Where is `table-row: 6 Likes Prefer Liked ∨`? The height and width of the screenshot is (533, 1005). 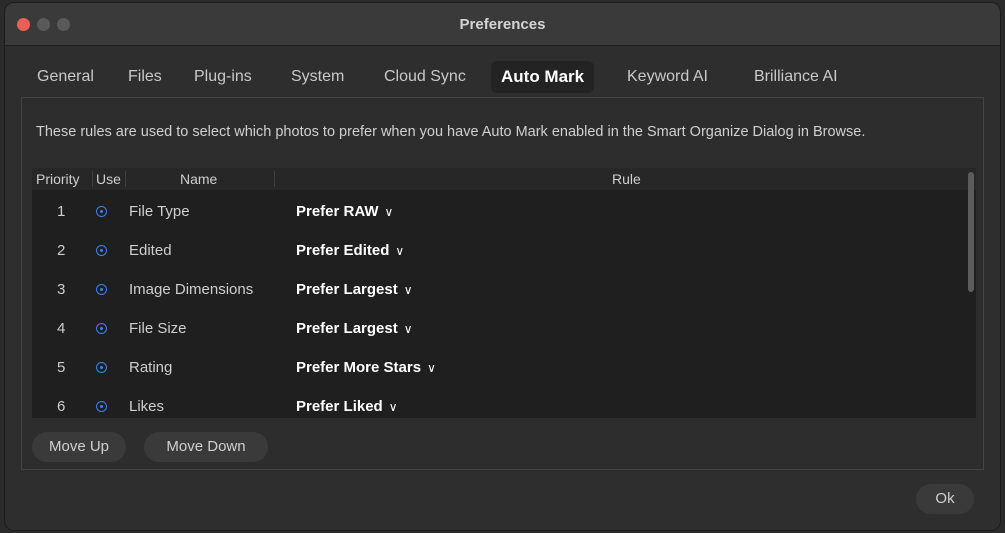 table-row: 6 Likes Prefer Liked ∨ is located at coordinates (504, 402).